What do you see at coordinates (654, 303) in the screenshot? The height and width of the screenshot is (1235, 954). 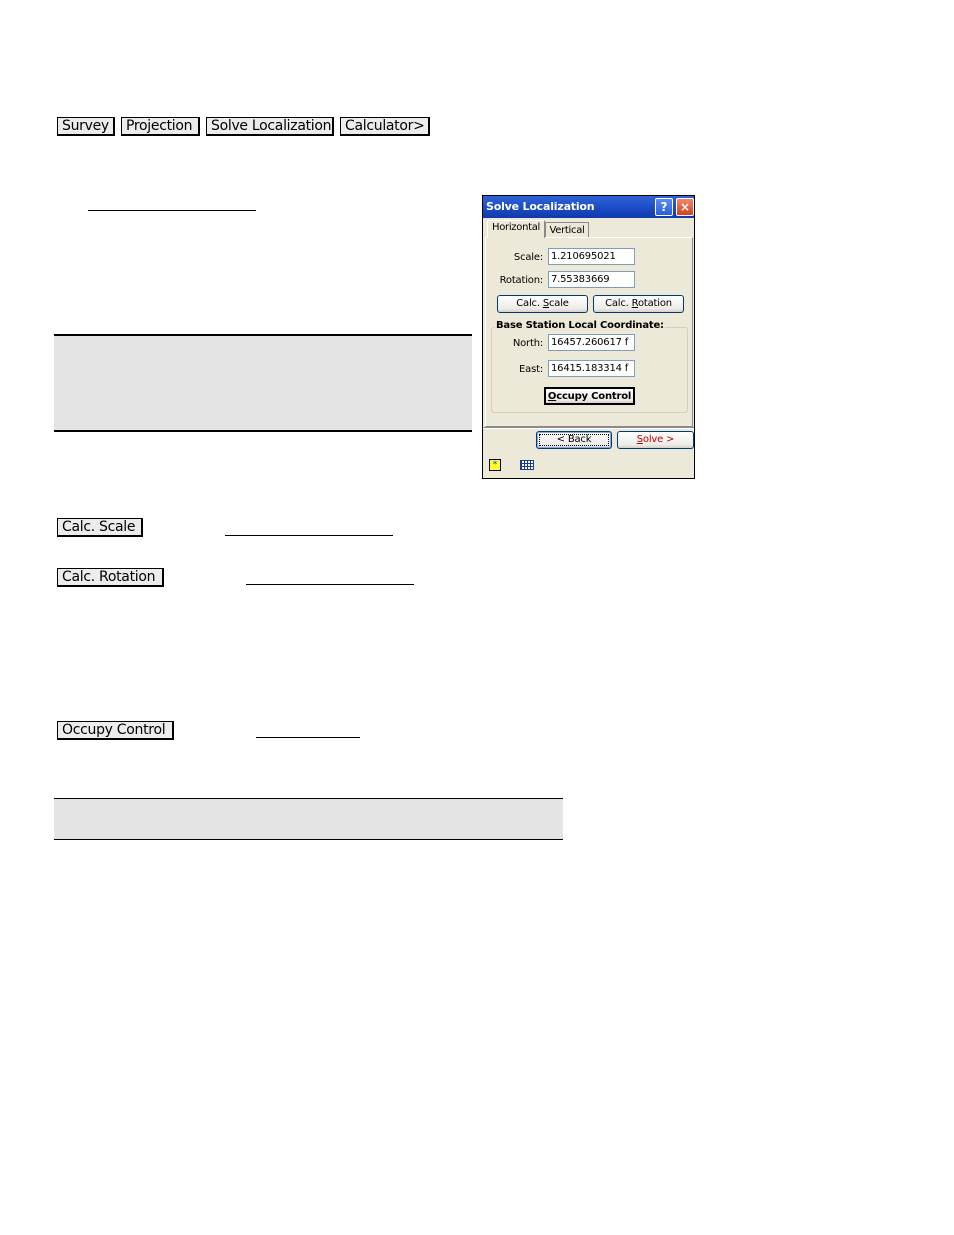 I see `calc-rotation-post: otation` at bounding box center [654, 303].